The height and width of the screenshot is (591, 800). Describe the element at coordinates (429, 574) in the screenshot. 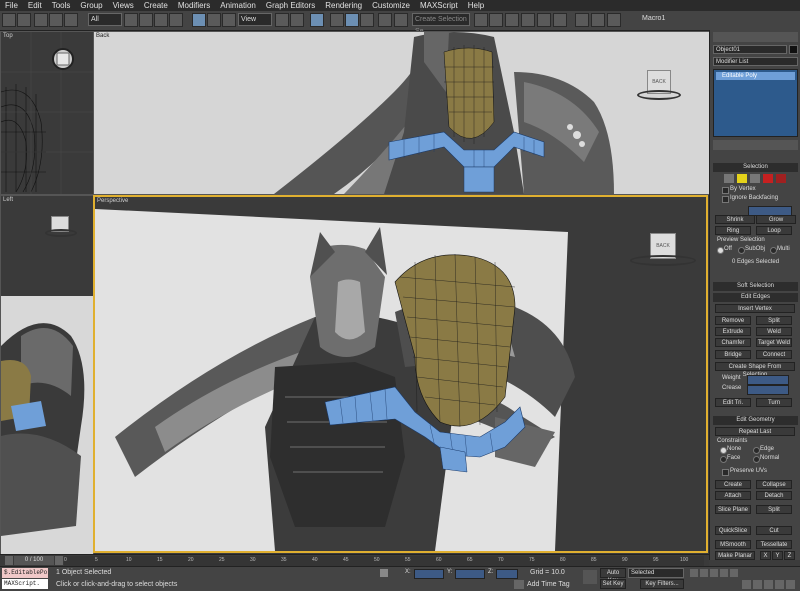

I see `x-coordinate-field` at that location.